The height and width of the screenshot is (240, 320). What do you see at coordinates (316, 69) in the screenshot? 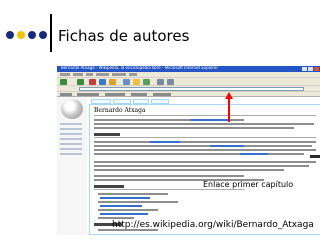
I see `close-icon` at bounding box center [316, 69].